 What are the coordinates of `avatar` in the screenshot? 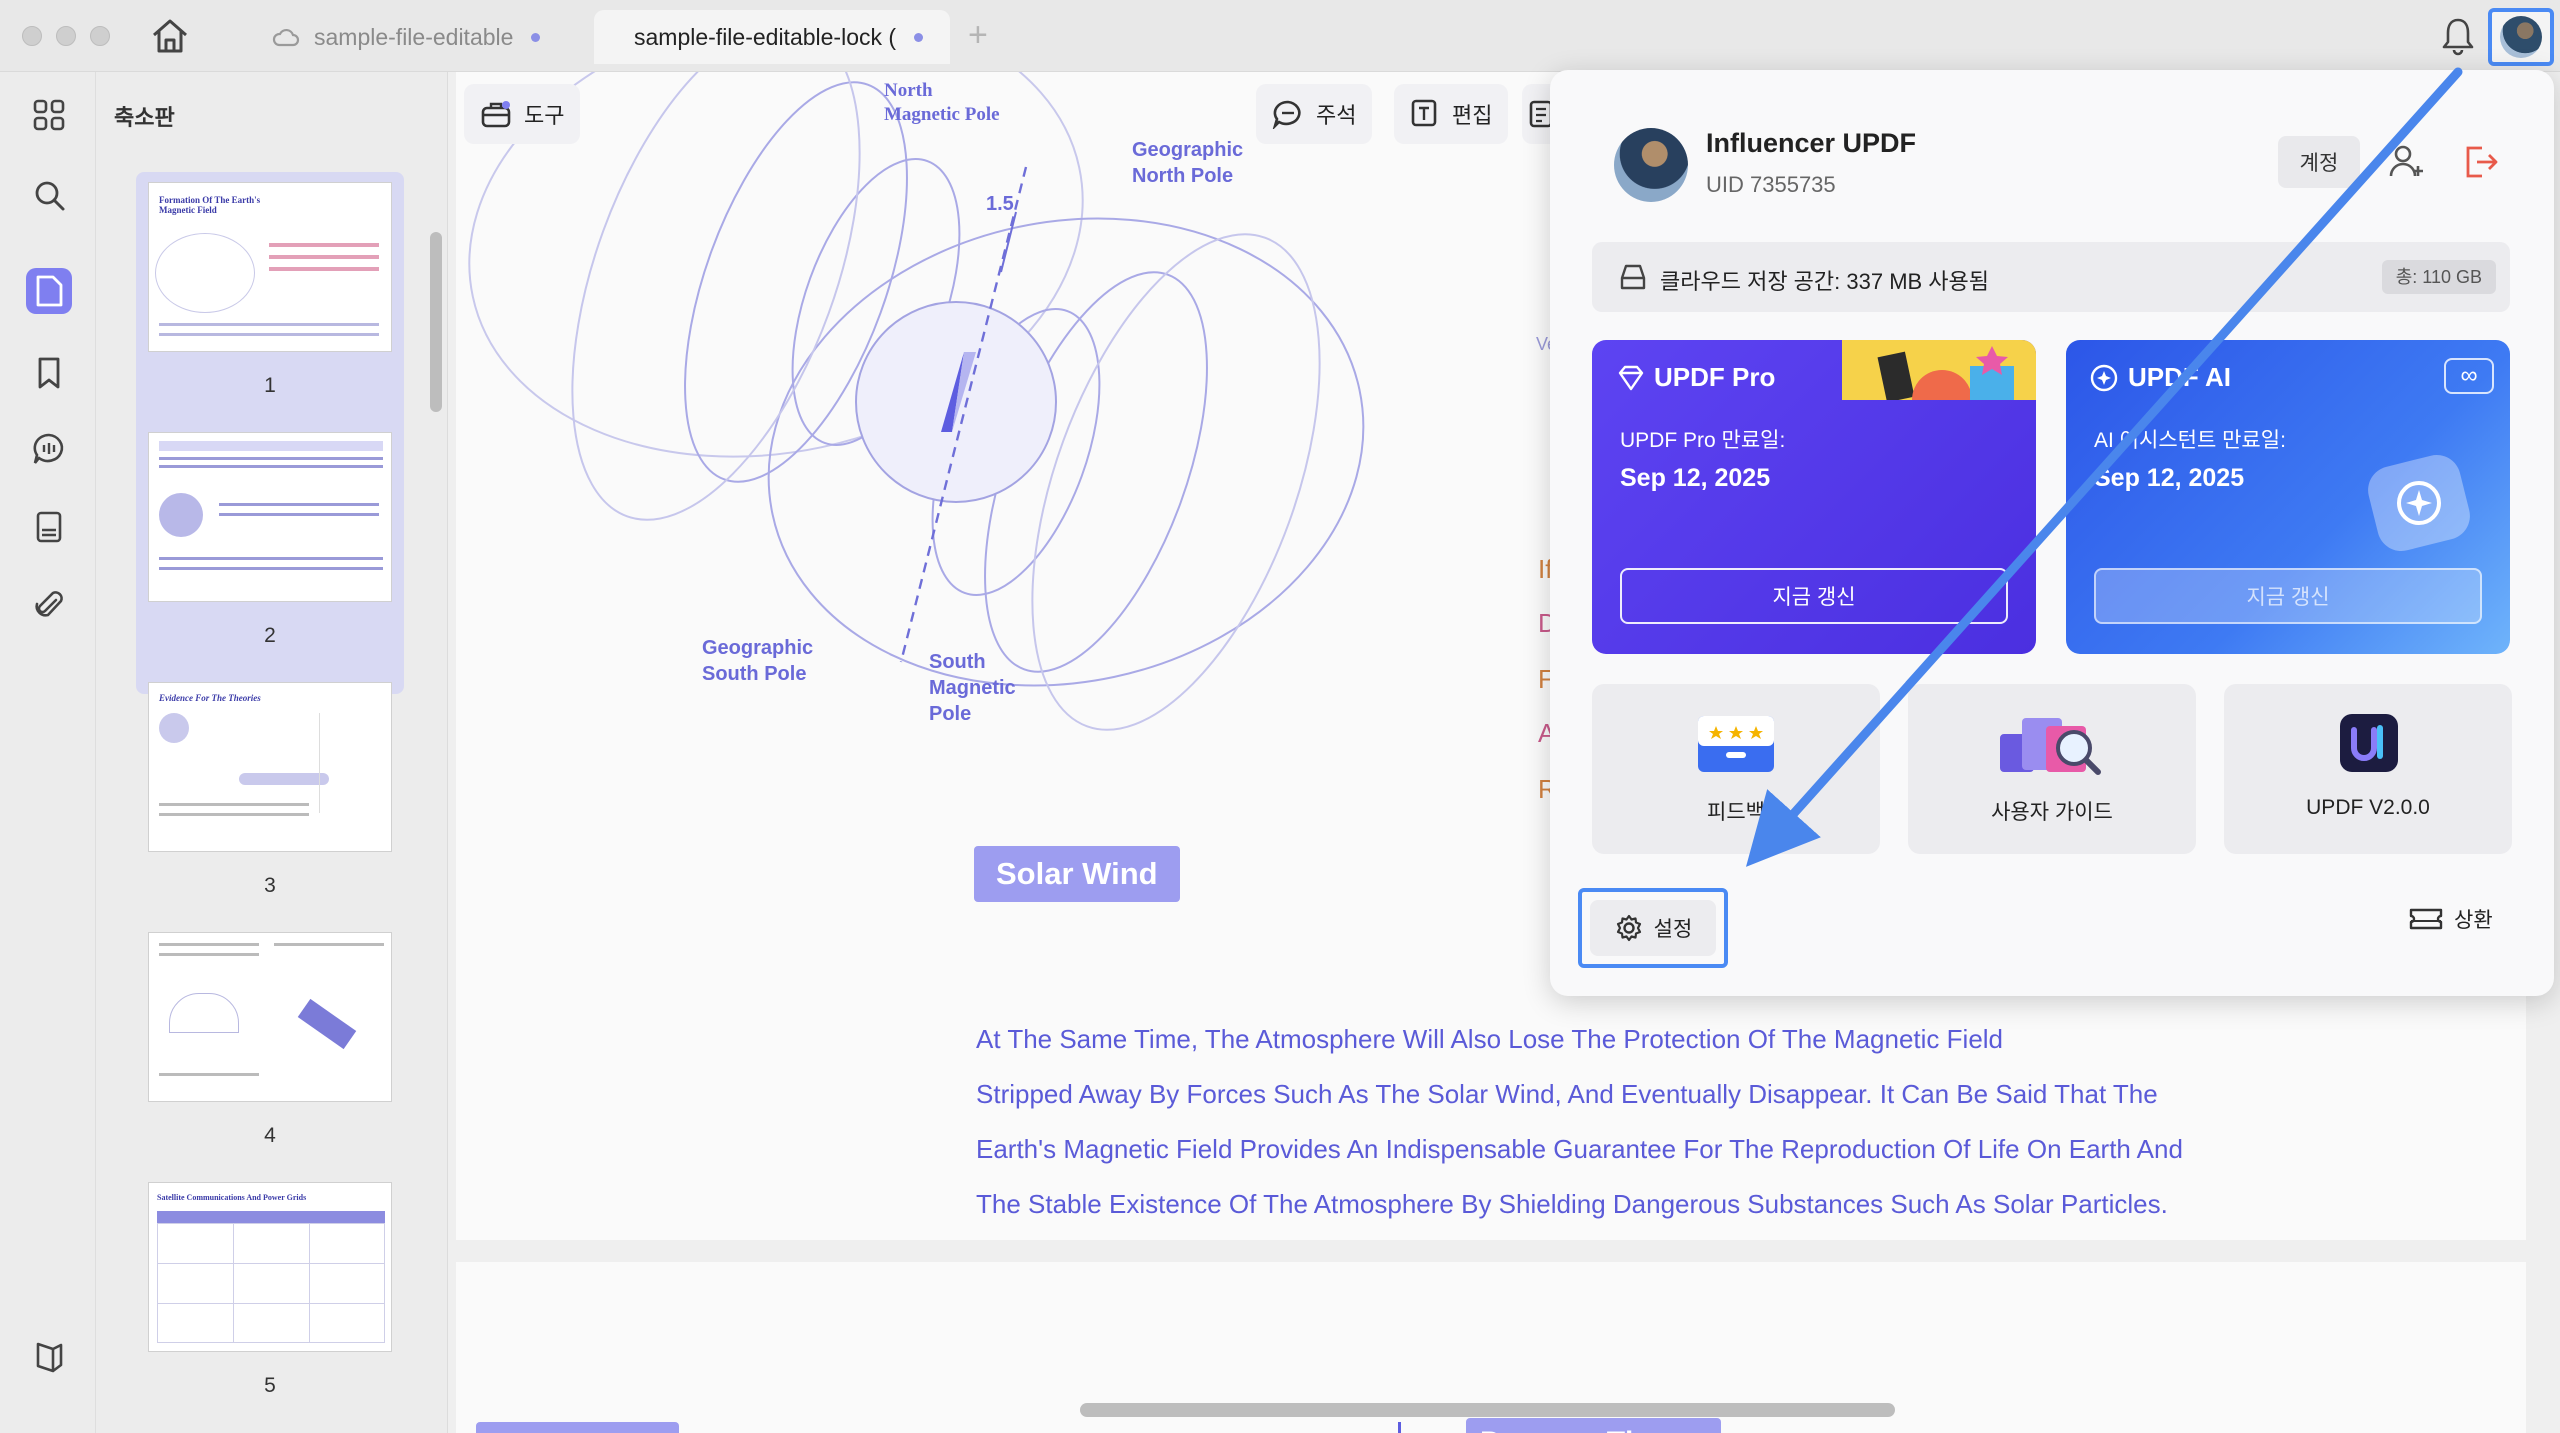 It's located at (2521, 37).